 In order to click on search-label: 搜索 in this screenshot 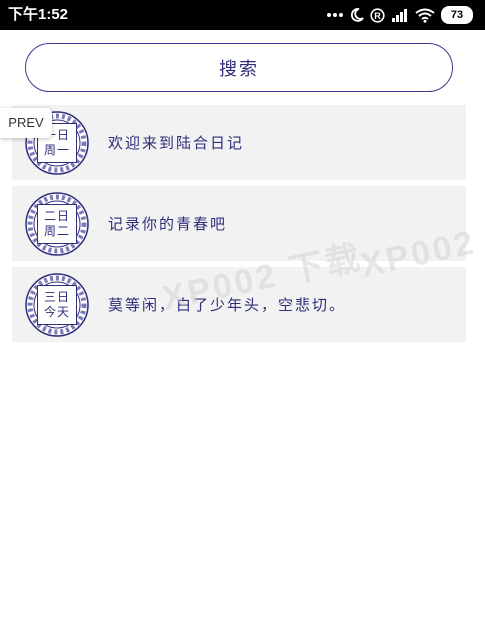, I will do `click(239, 69)`.